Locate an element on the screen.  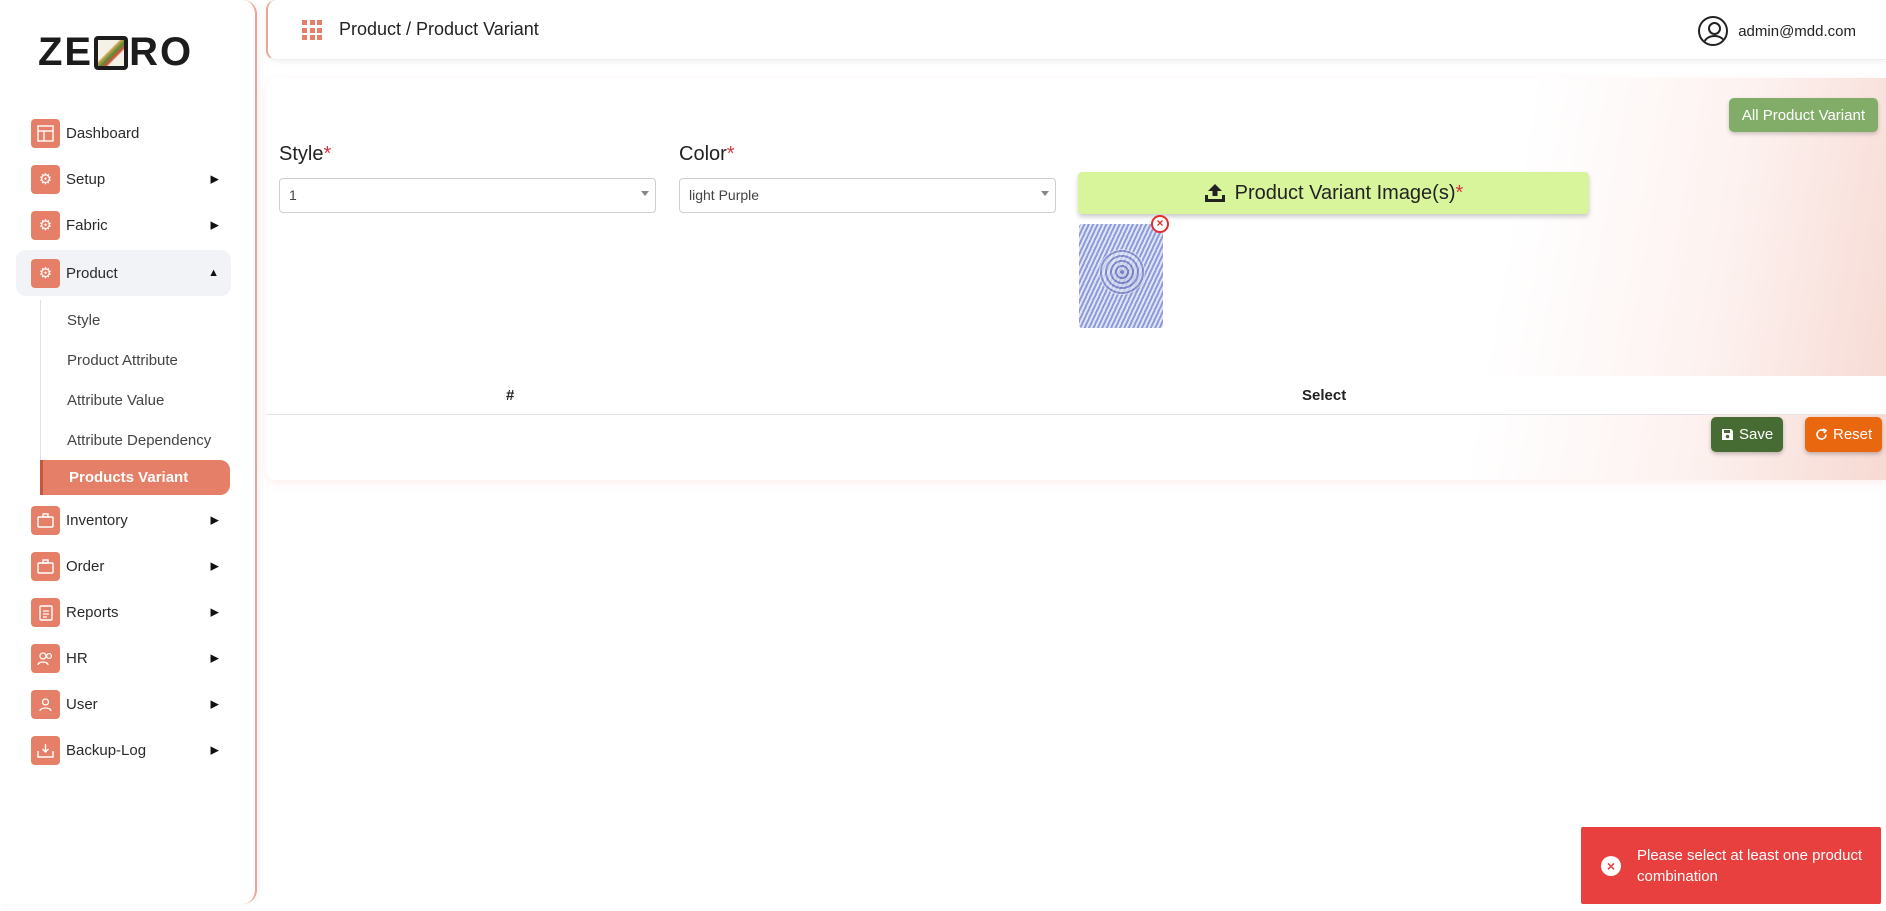
upload-label: Product Variant Image(s) is located at coordinates (1345, 192).